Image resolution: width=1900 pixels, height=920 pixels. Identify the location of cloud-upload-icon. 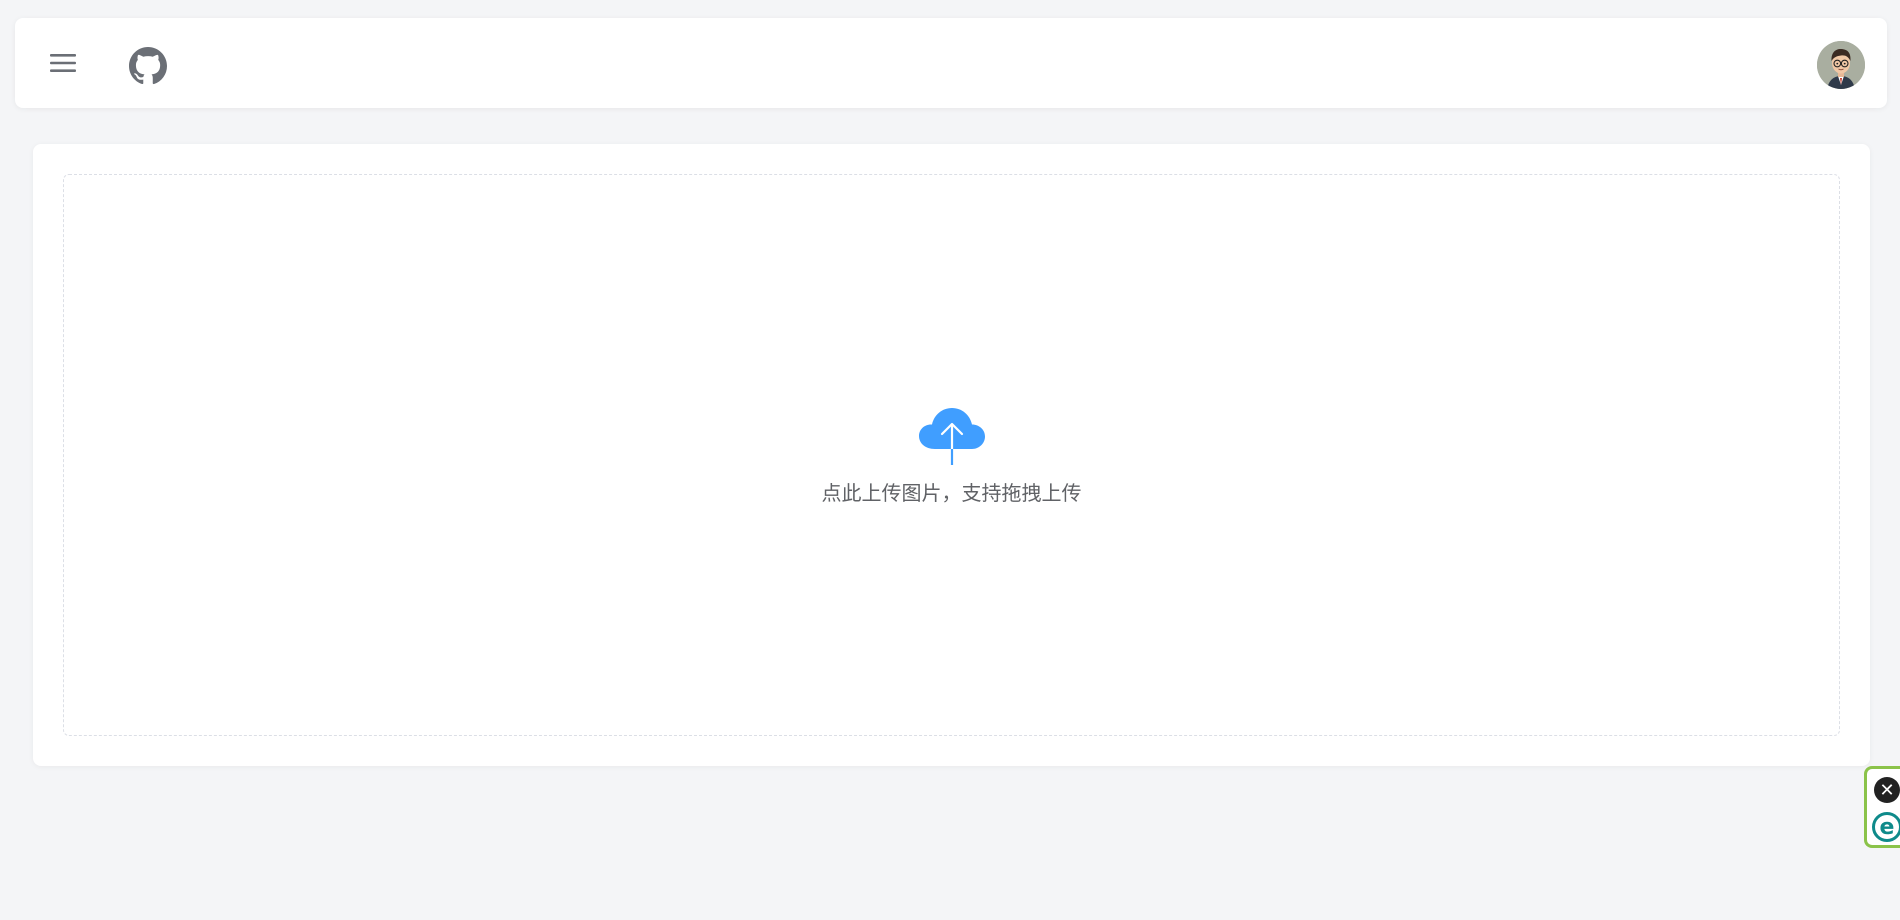
(951, 436).